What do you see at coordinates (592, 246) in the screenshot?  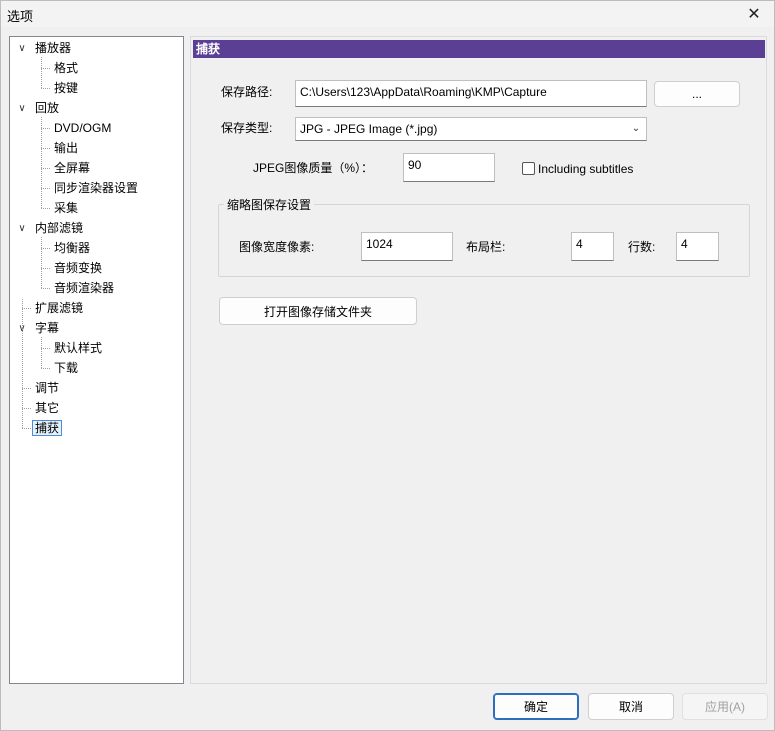 I see `columns-input: 4` at bounding box center [592, 246].